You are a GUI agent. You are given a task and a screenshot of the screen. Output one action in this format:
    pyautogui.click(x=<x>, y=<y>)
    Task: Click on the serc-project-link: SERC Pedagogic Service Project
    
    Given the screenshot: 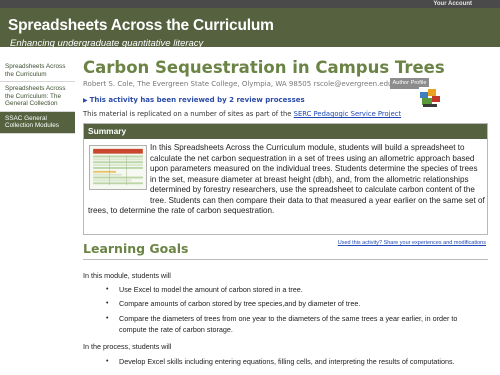 What is the action you would take?
    pyautogui.click(x=348, y=114)
    